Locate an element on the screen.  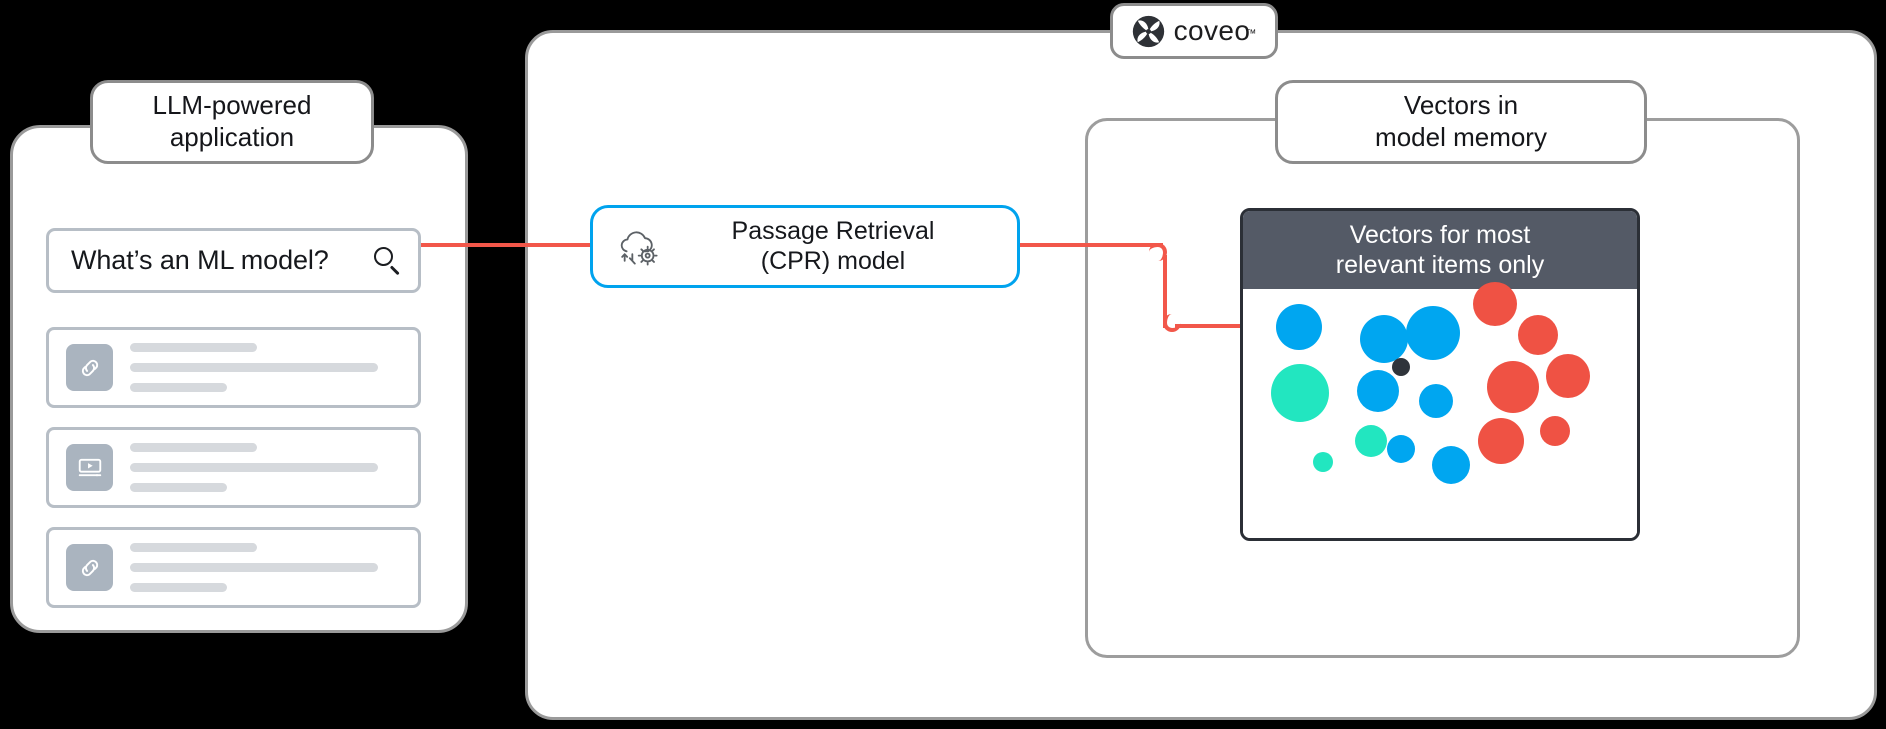
vector-scatter-plot is located at coordinates (1440, 410).